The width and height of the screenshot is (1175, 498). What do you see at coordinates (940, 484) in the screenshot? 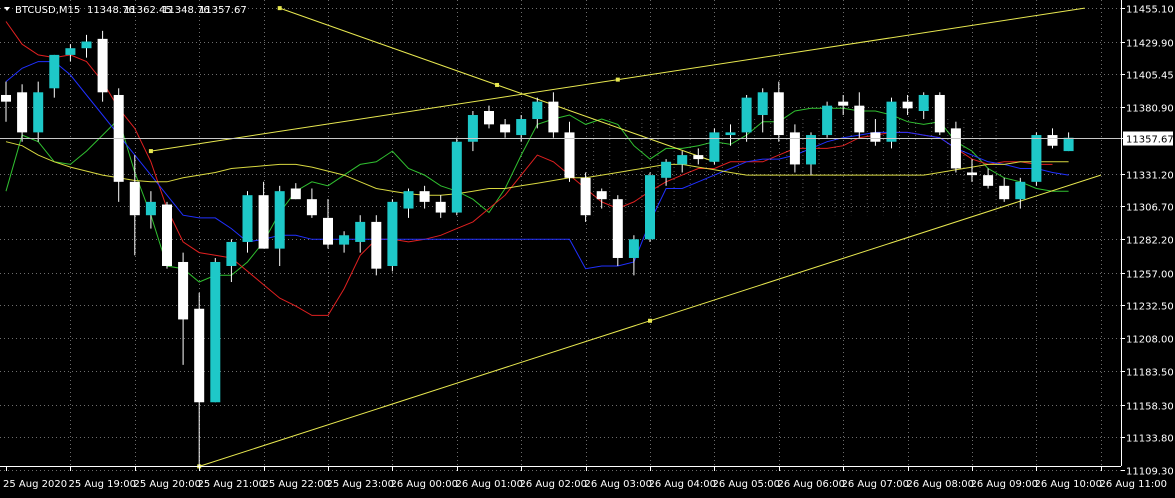
I see `time-tick-label: 26 Aug 08:00` at bounding box center [940, 484].